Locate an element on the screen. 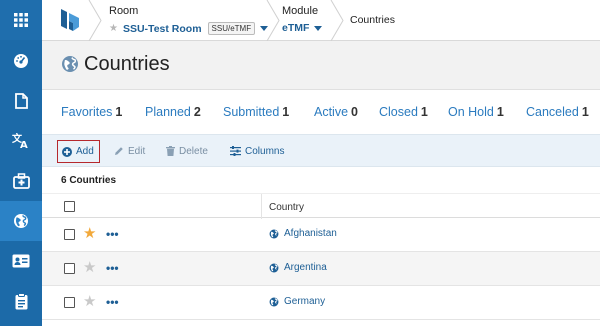 Image resolution: width=600 pixels, height=326 pixels. chevron-down-icon is located at coordinates (318, 28).